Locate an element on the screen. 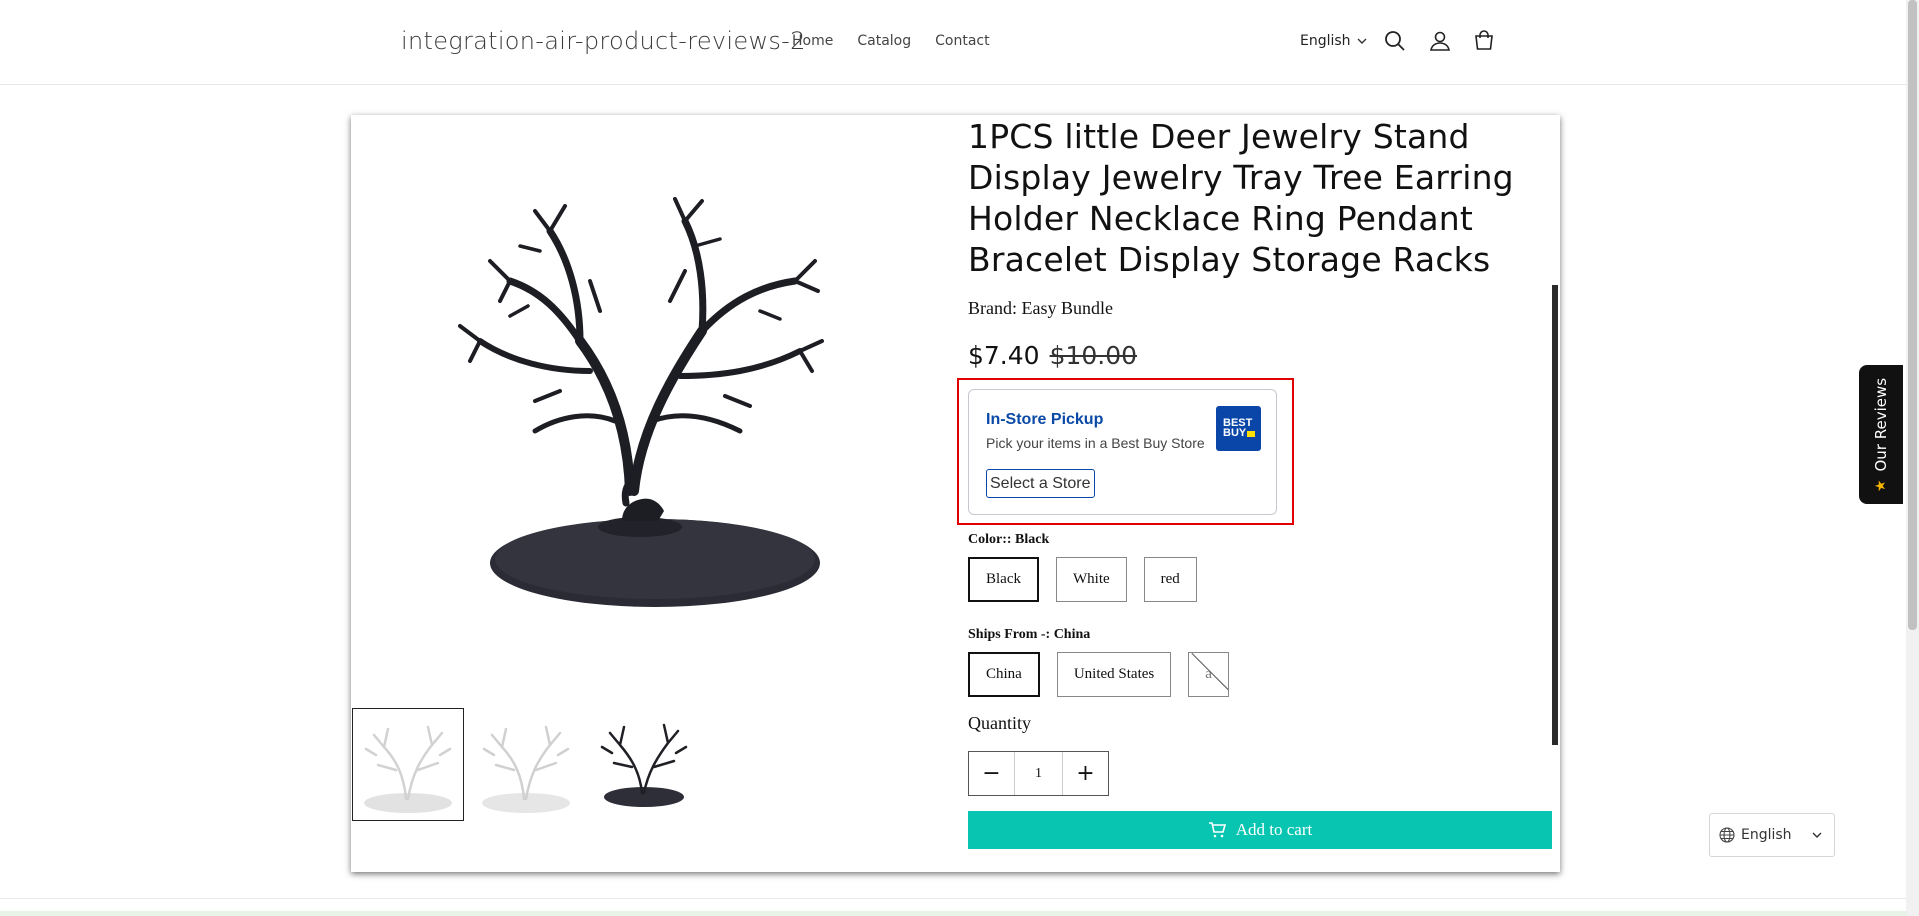 The width and height of the screenshot is (1919, 916). thumbnail-black is located at coordinates (644, 764).